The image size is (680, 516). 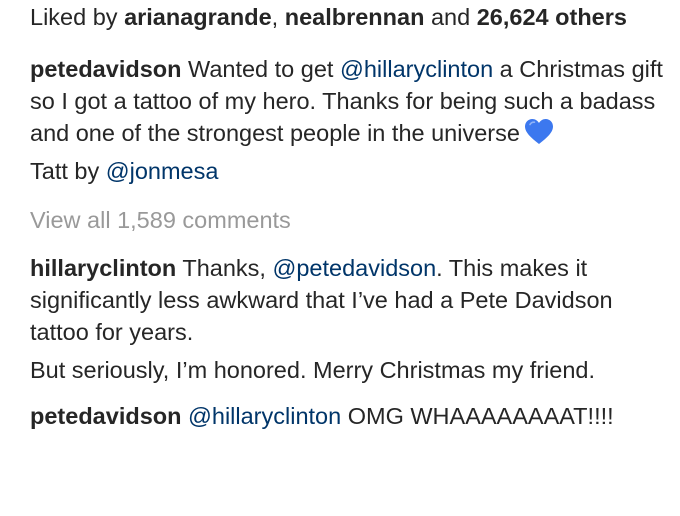 I want to click on caption-mention-link: @hillaryclinton, so click(x=416, y=69).